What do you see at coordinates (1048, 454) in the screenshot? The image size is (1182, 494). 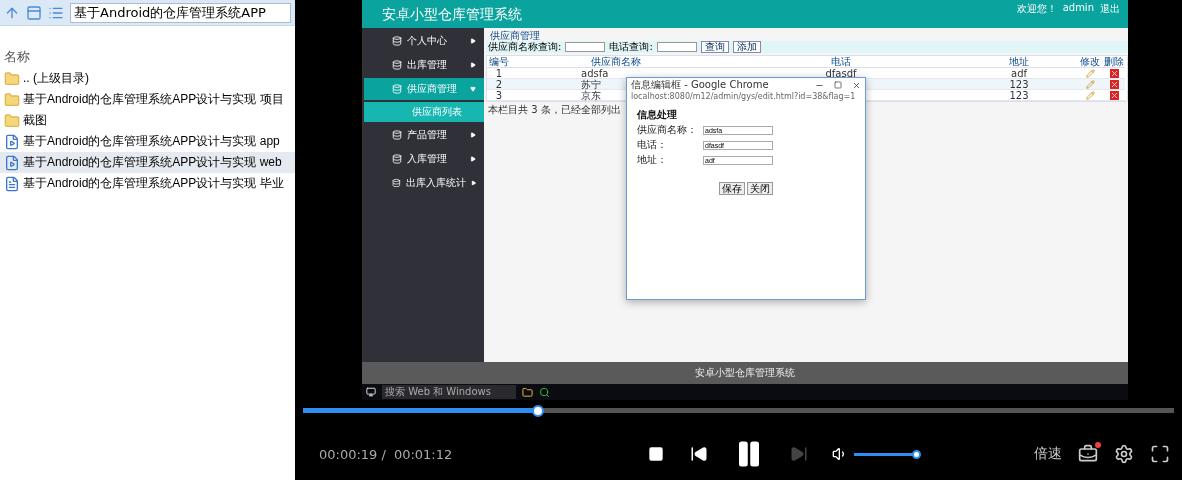 I see `speed-button: 倍速` at bounding box center [1048, 454].